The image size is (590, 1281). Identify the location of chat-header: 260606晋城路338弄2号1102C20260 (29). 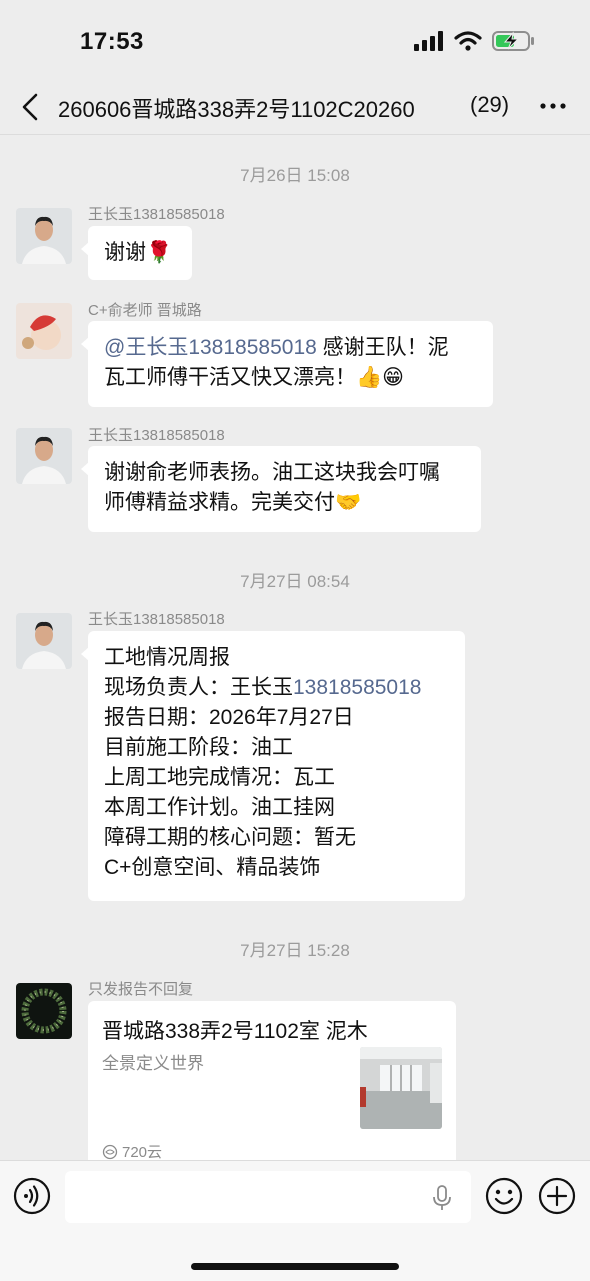
(295, 107).